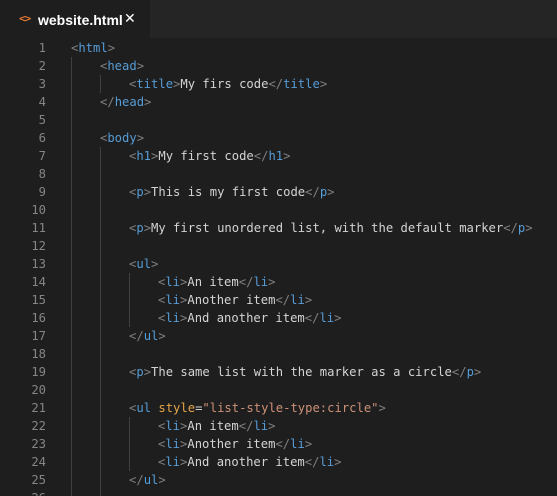 The height and width of the screenshot is (496, 557). Describe the element at coordinates (278, 138) in the screenshot. I see `code-line: 6 <body>` at that location.